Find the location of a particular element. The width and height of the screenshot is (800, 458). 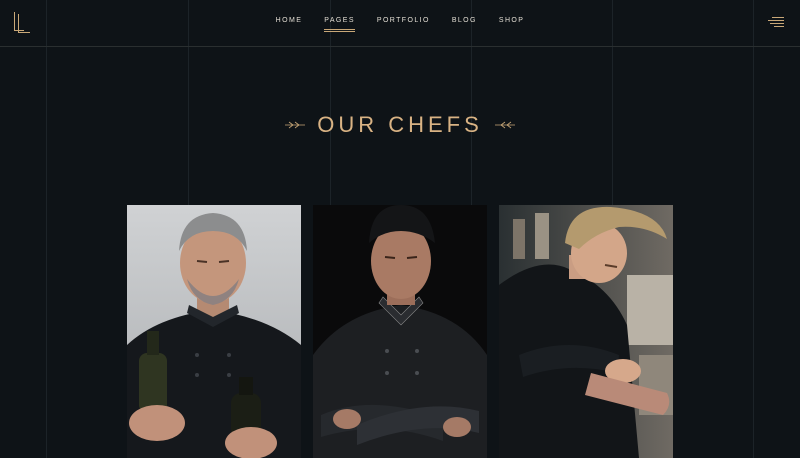

page-title: OUR CHEFS is located at coordinates (400, 124).